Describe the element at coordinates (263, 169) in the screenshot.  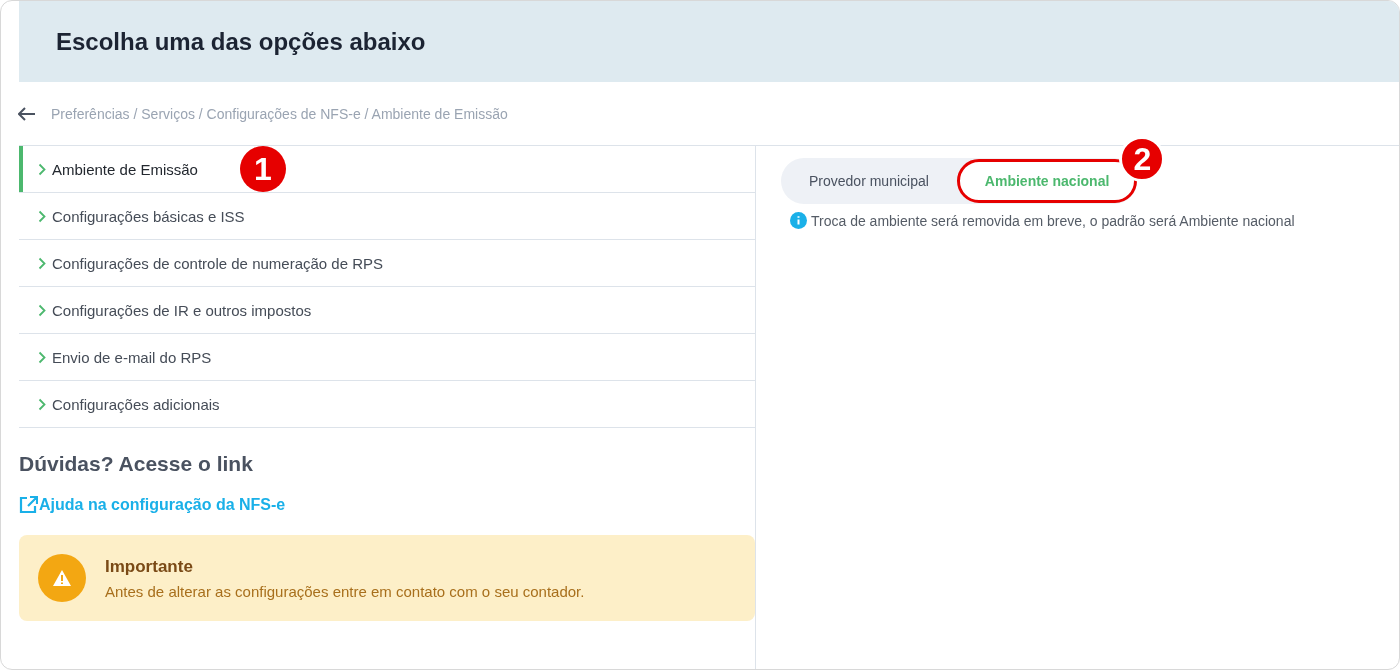
I see `annotation-marker: 1` at that location.